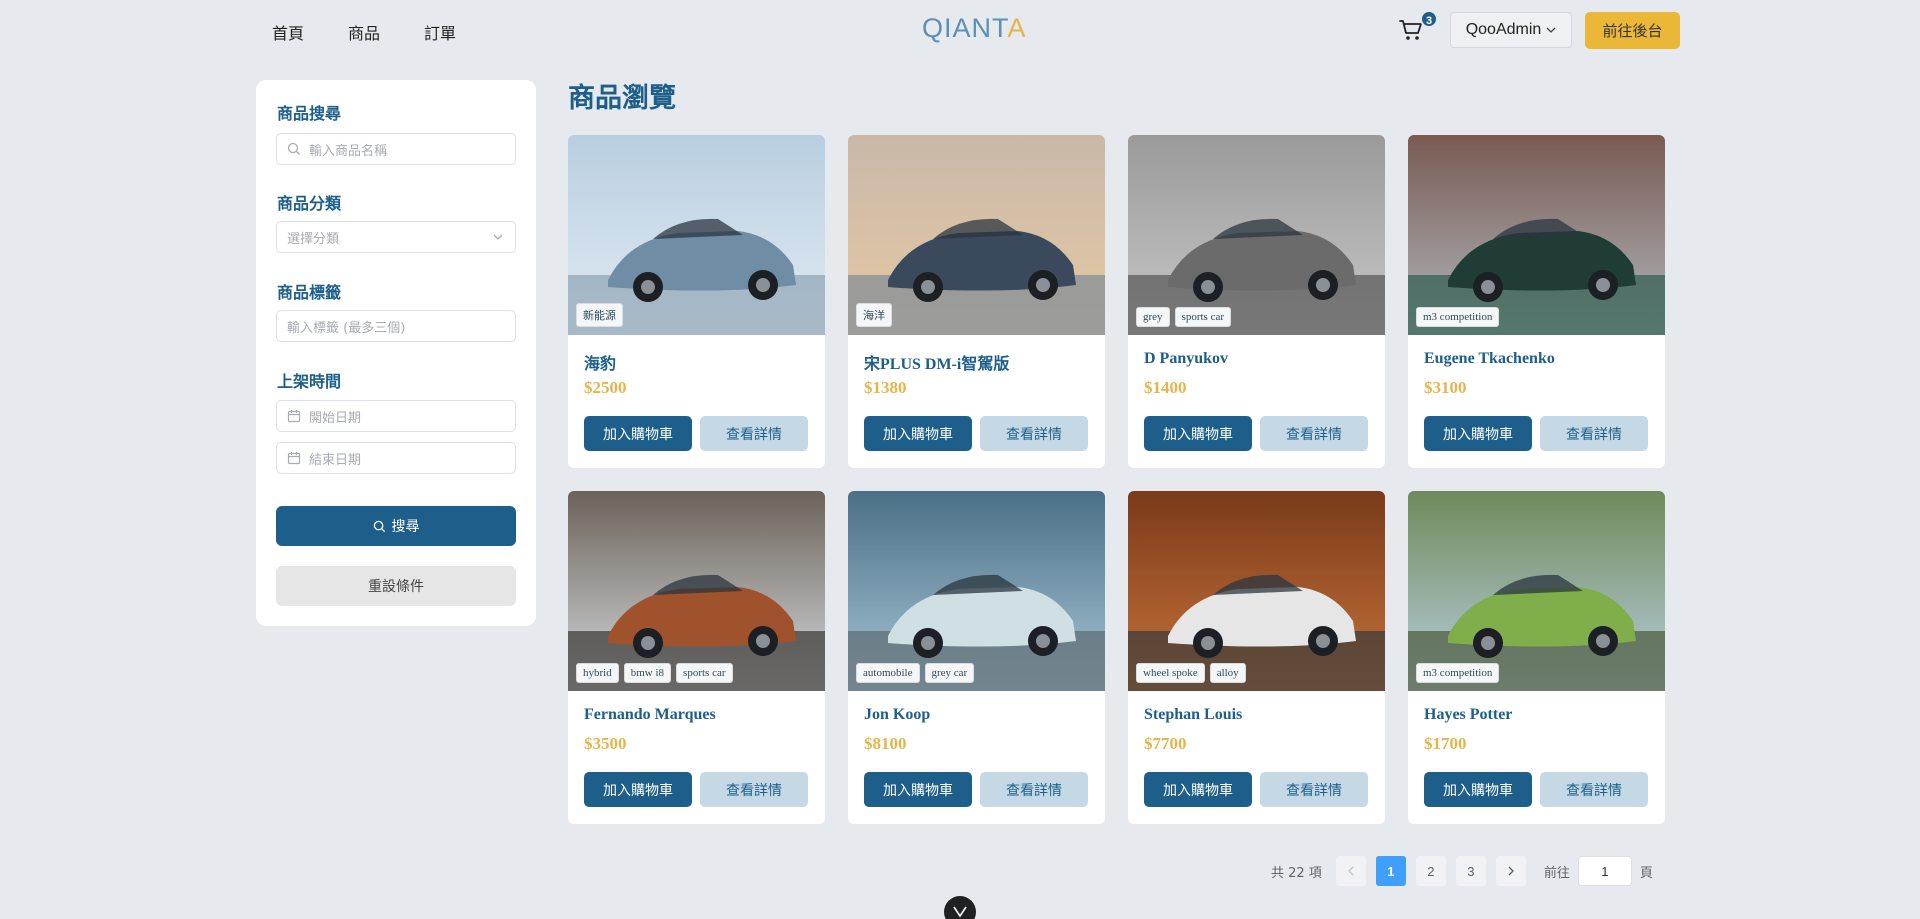  What do you see at coordinates (696, 235) in the screenshot?
I see `product-image: 新能源` at bounding box center [696, 235].